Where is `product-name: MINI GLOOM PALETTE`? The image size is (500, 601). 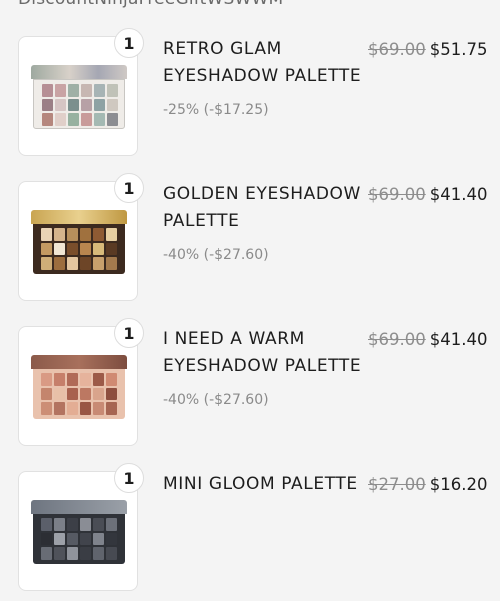 product-name: MINI GLOOM PALETTE is located at coordinates (263, 484).